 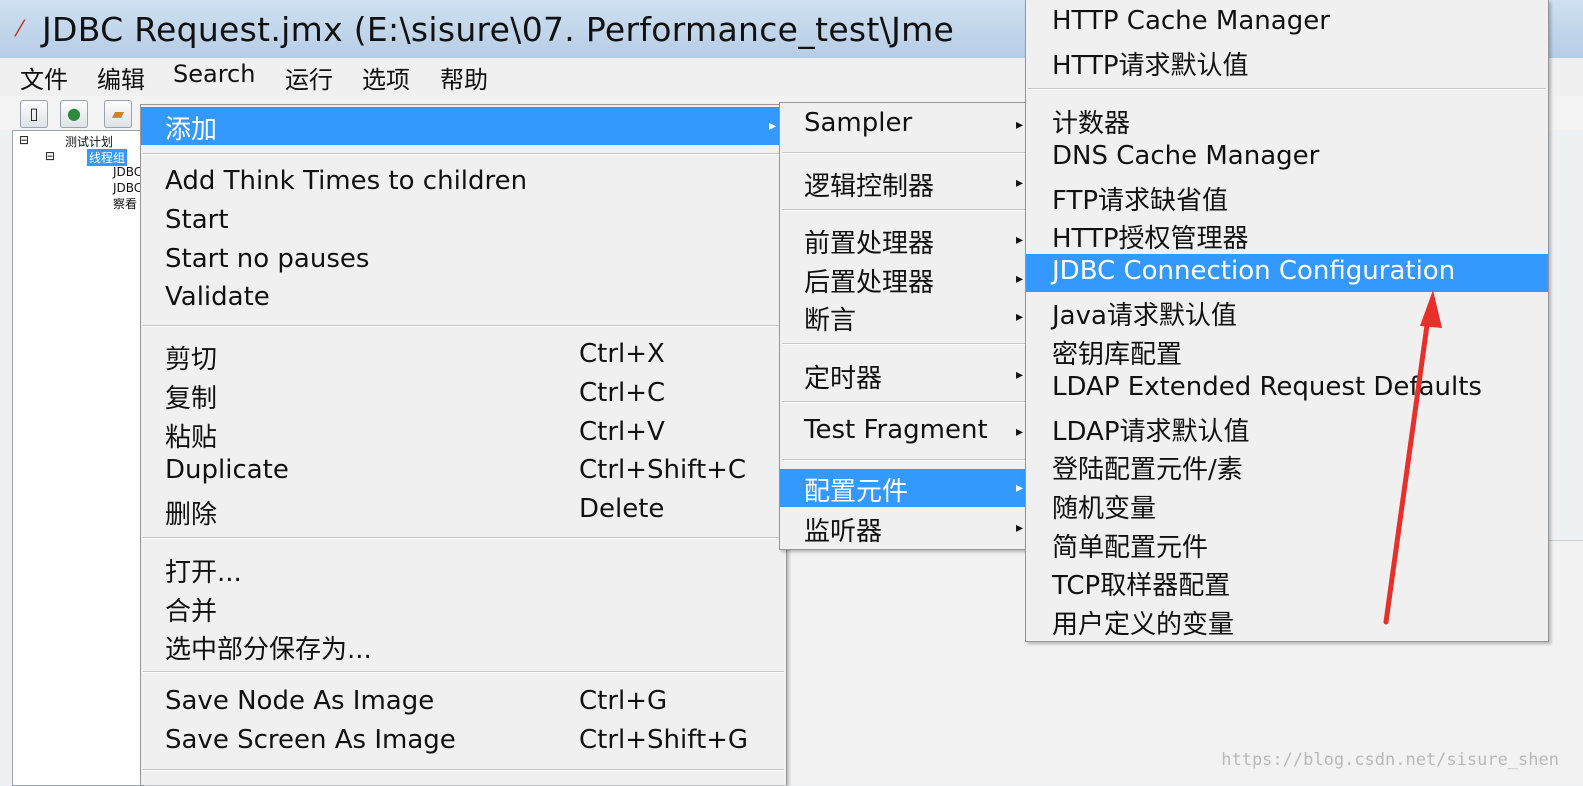 I want to click on config-item-dns-cache-manager: DNS Cache Manager, so click(x=1287, y=158).